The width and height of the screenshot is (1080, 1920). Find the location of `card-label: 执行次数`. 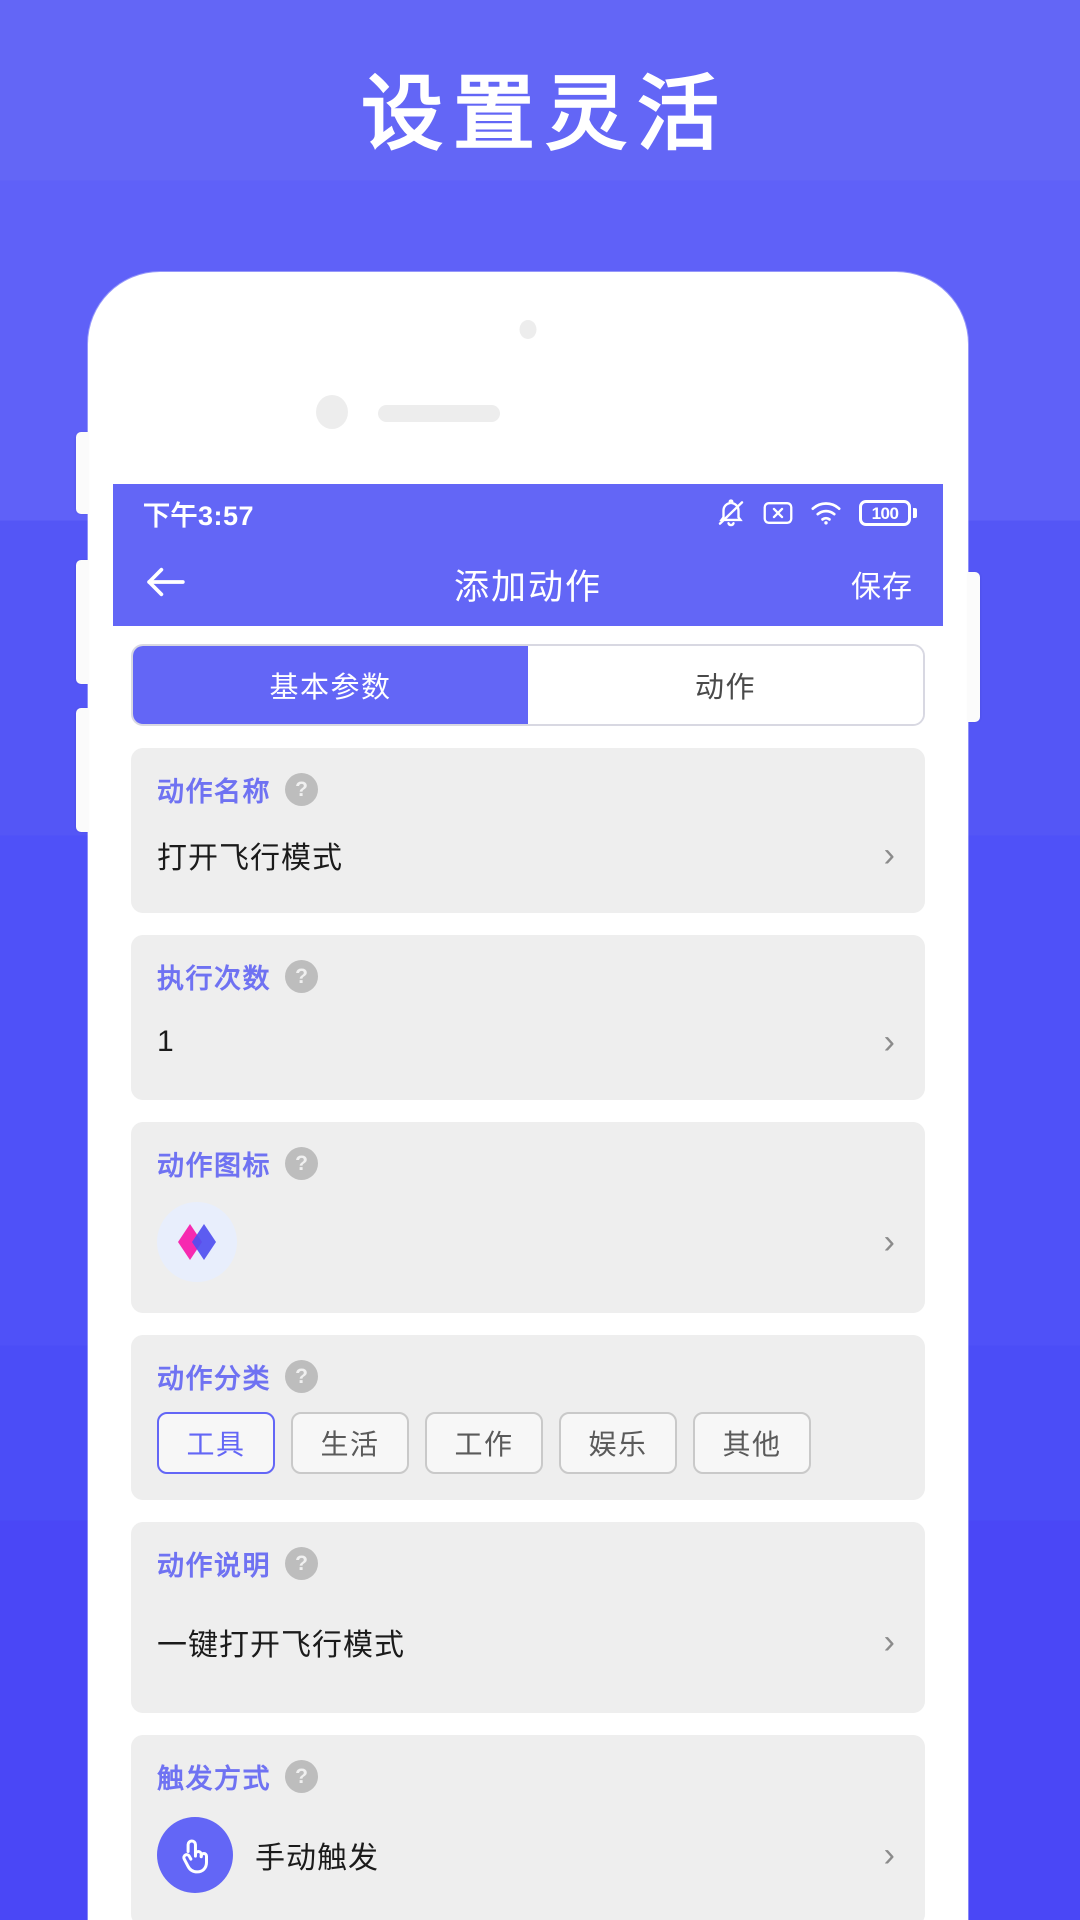

card-label: 执行次数 is located at coordinates (214, 979).